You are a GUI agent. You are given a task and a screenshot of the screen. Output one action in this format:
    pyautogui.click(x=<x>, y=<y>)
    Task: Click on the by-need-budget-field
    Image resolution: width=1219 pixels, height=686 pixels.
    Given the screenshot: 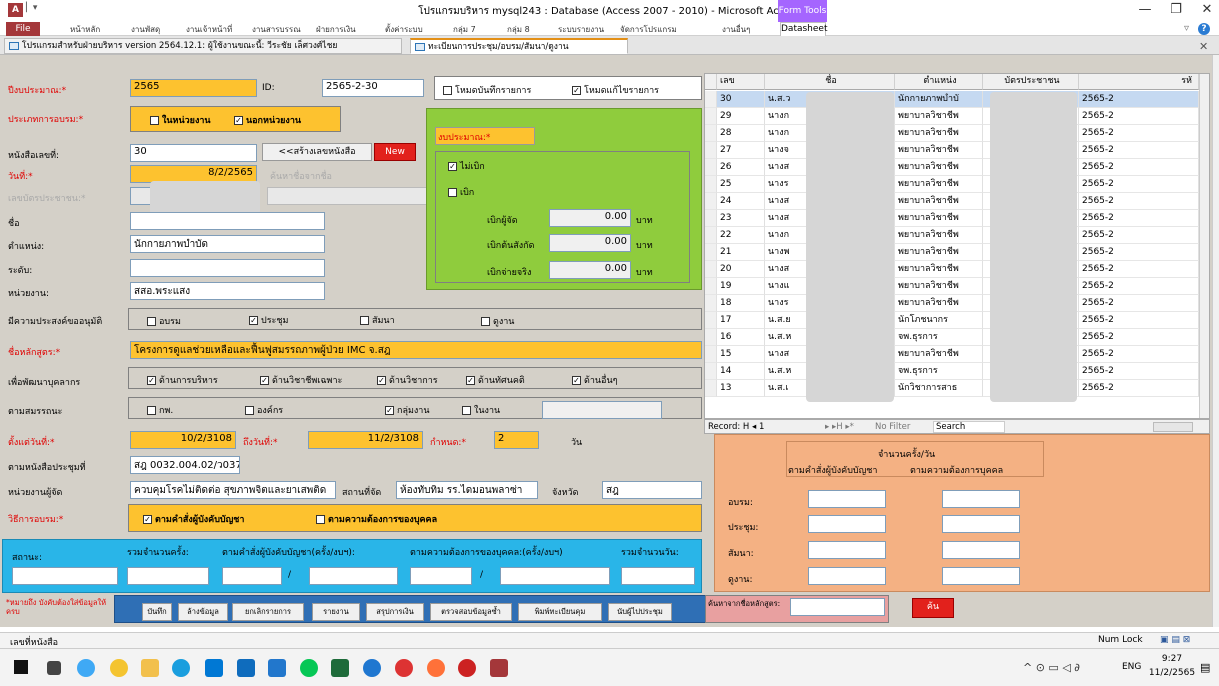 What is the action you would take?
    pyautogui.click(x=555, y=576)
    